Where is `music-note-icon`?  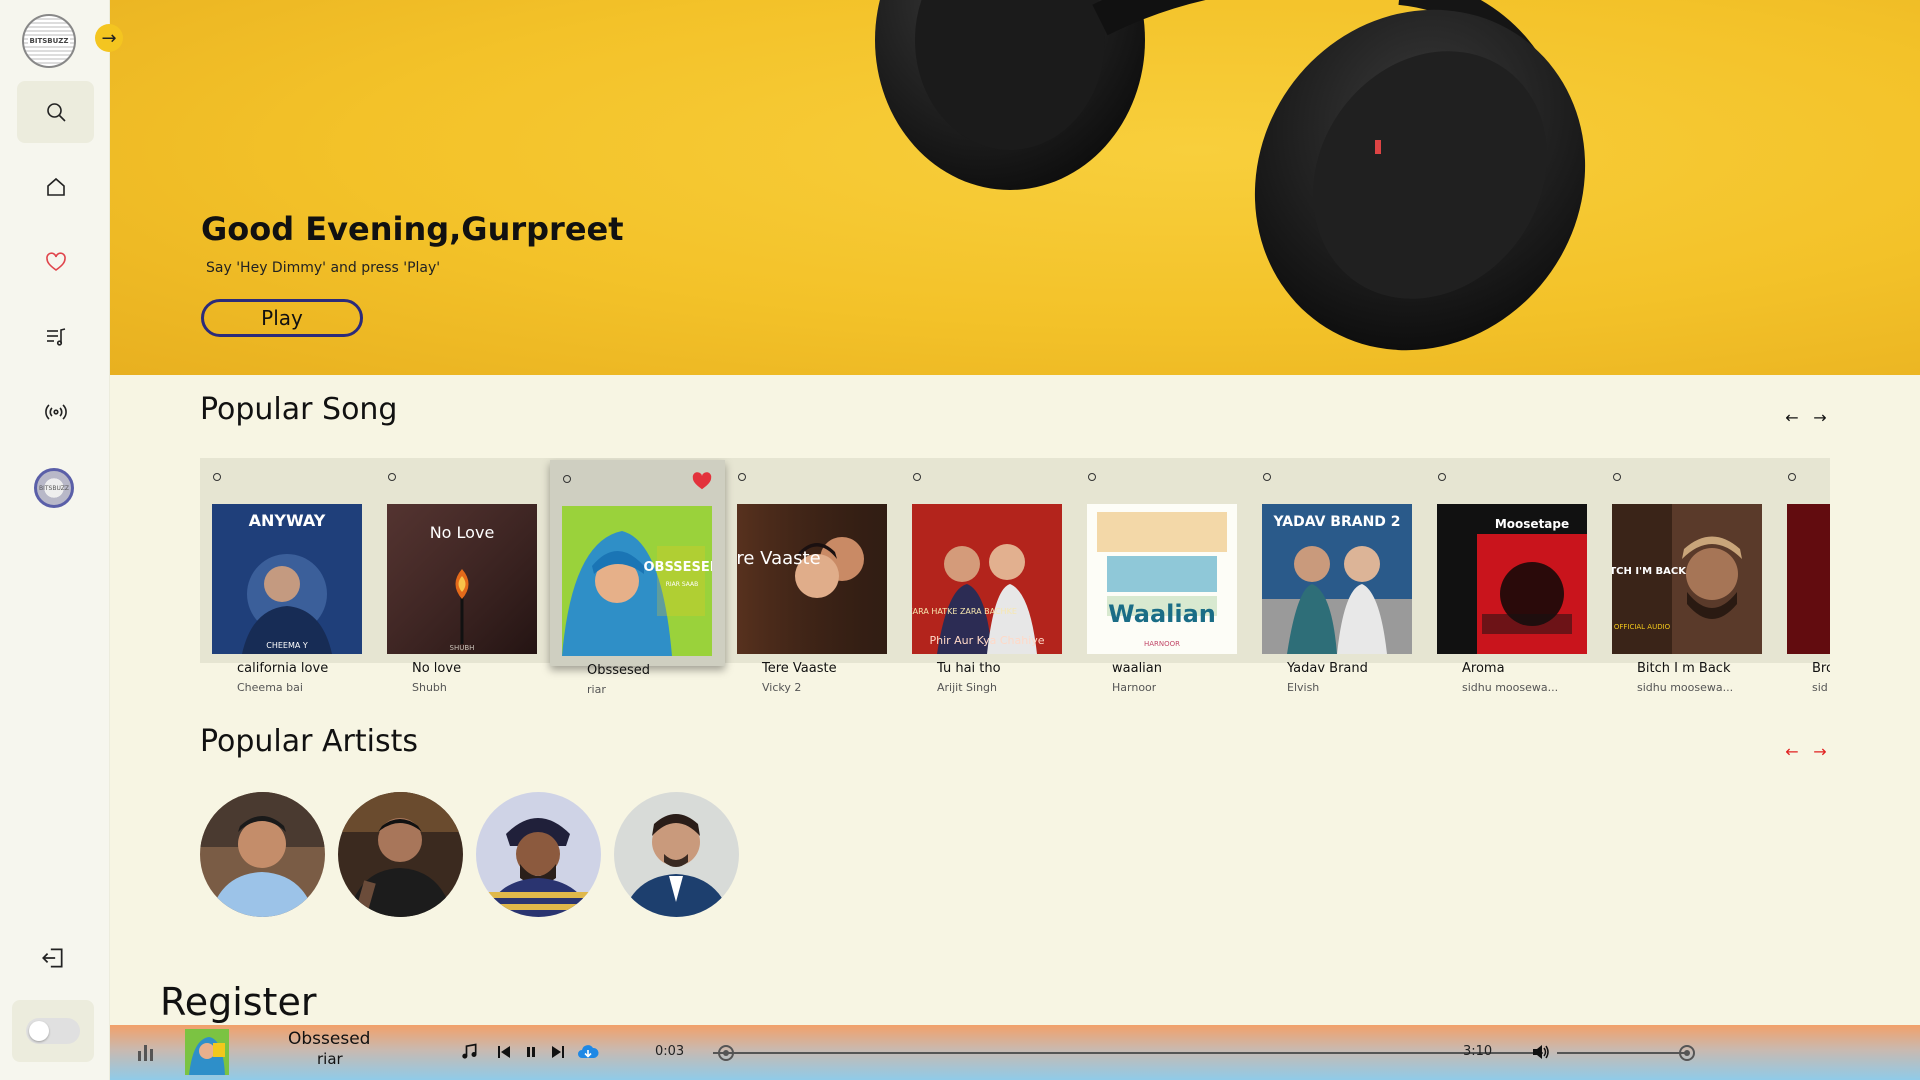 music-note-icon is located at coordinates (469, 1051).